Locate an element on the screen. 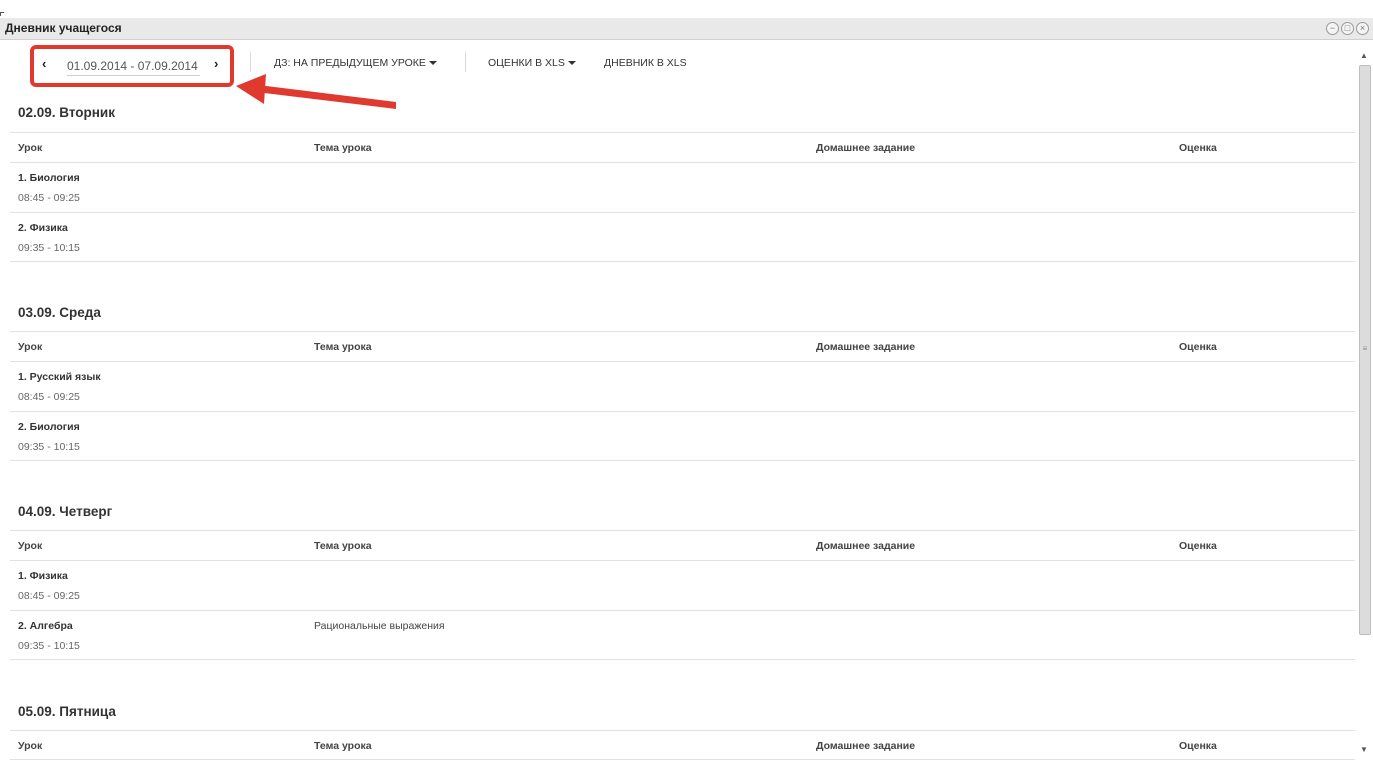 This screenshot has width=1373, height=769. lesson-name: 1. Биология is located at coordinates (49, 178).